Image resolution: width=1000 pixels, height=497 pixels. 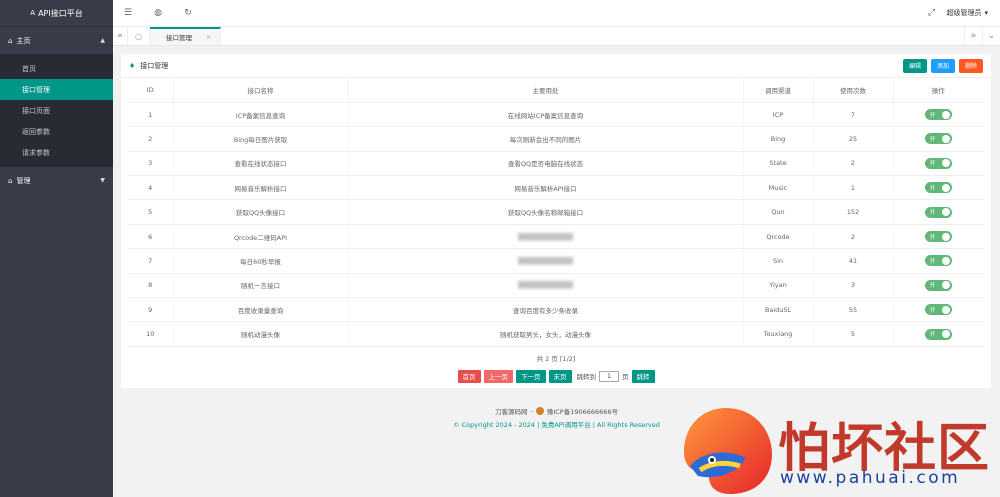 What do you see at coordinates (56, 180) in the screenshot?
I see `nav-group-manage: ⌂ 管理 ▼` at bounding box center [56, 180].